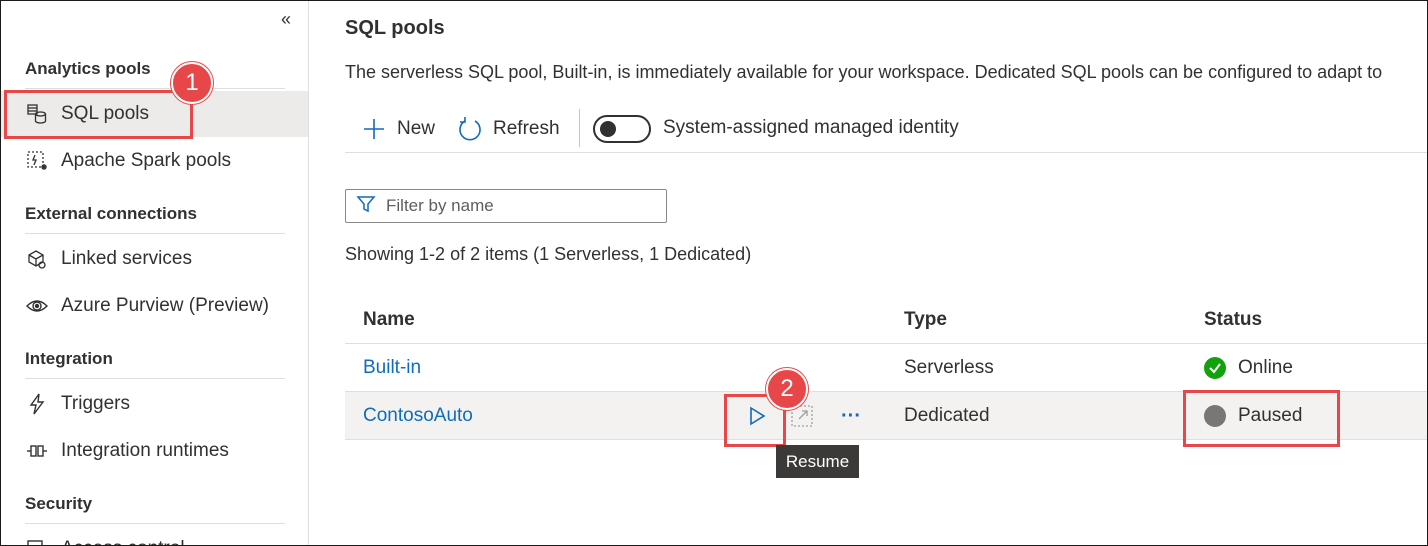  Describe the element at coordinates (925, 320) in the screenshot. I see `column-header-type: Type` at that location.